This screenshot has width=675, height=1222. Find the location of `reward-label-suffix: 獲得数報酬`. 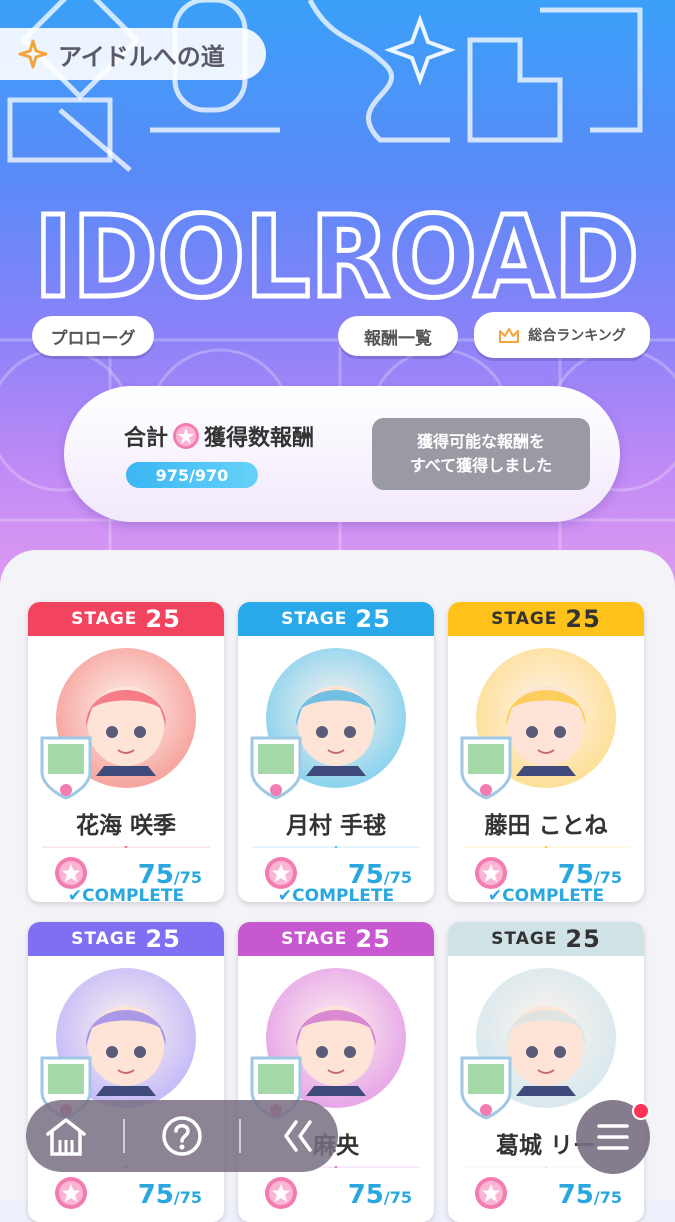

reward-label-suffix: 獲得数報酬 is located at coordinates (259, 438).